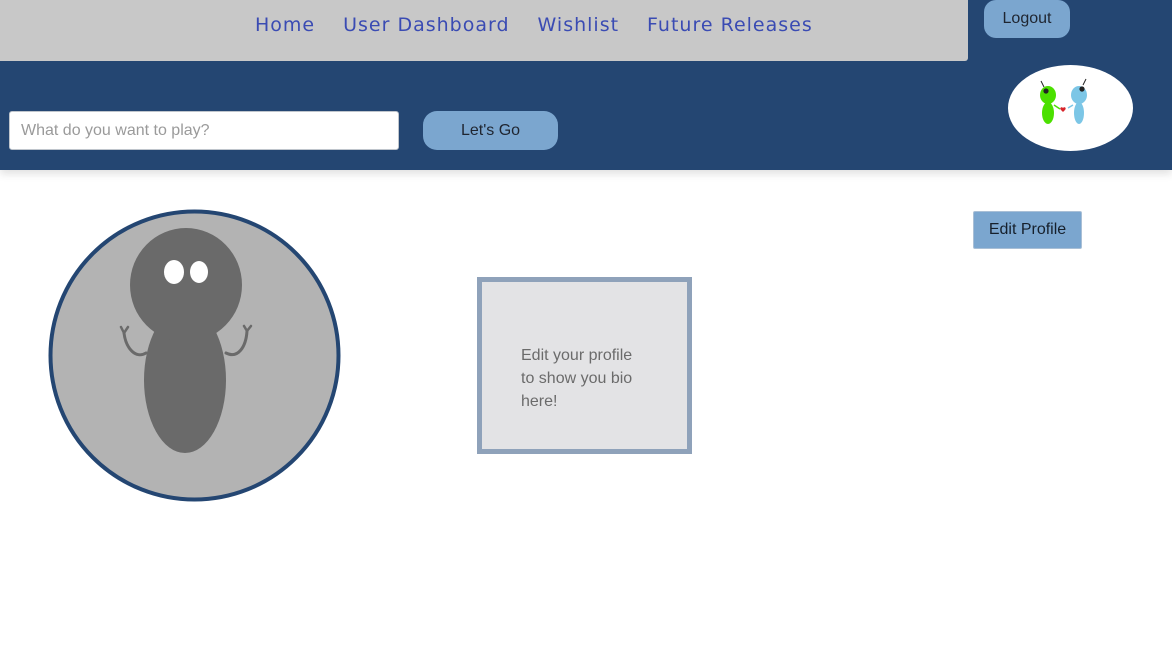 The height and width of the screenshot is (670, 1172). What do you see at coordinates (490, 130) in the screenshot?
I see `lets-go-button: Let's Go` at bounding box center [490, 130].